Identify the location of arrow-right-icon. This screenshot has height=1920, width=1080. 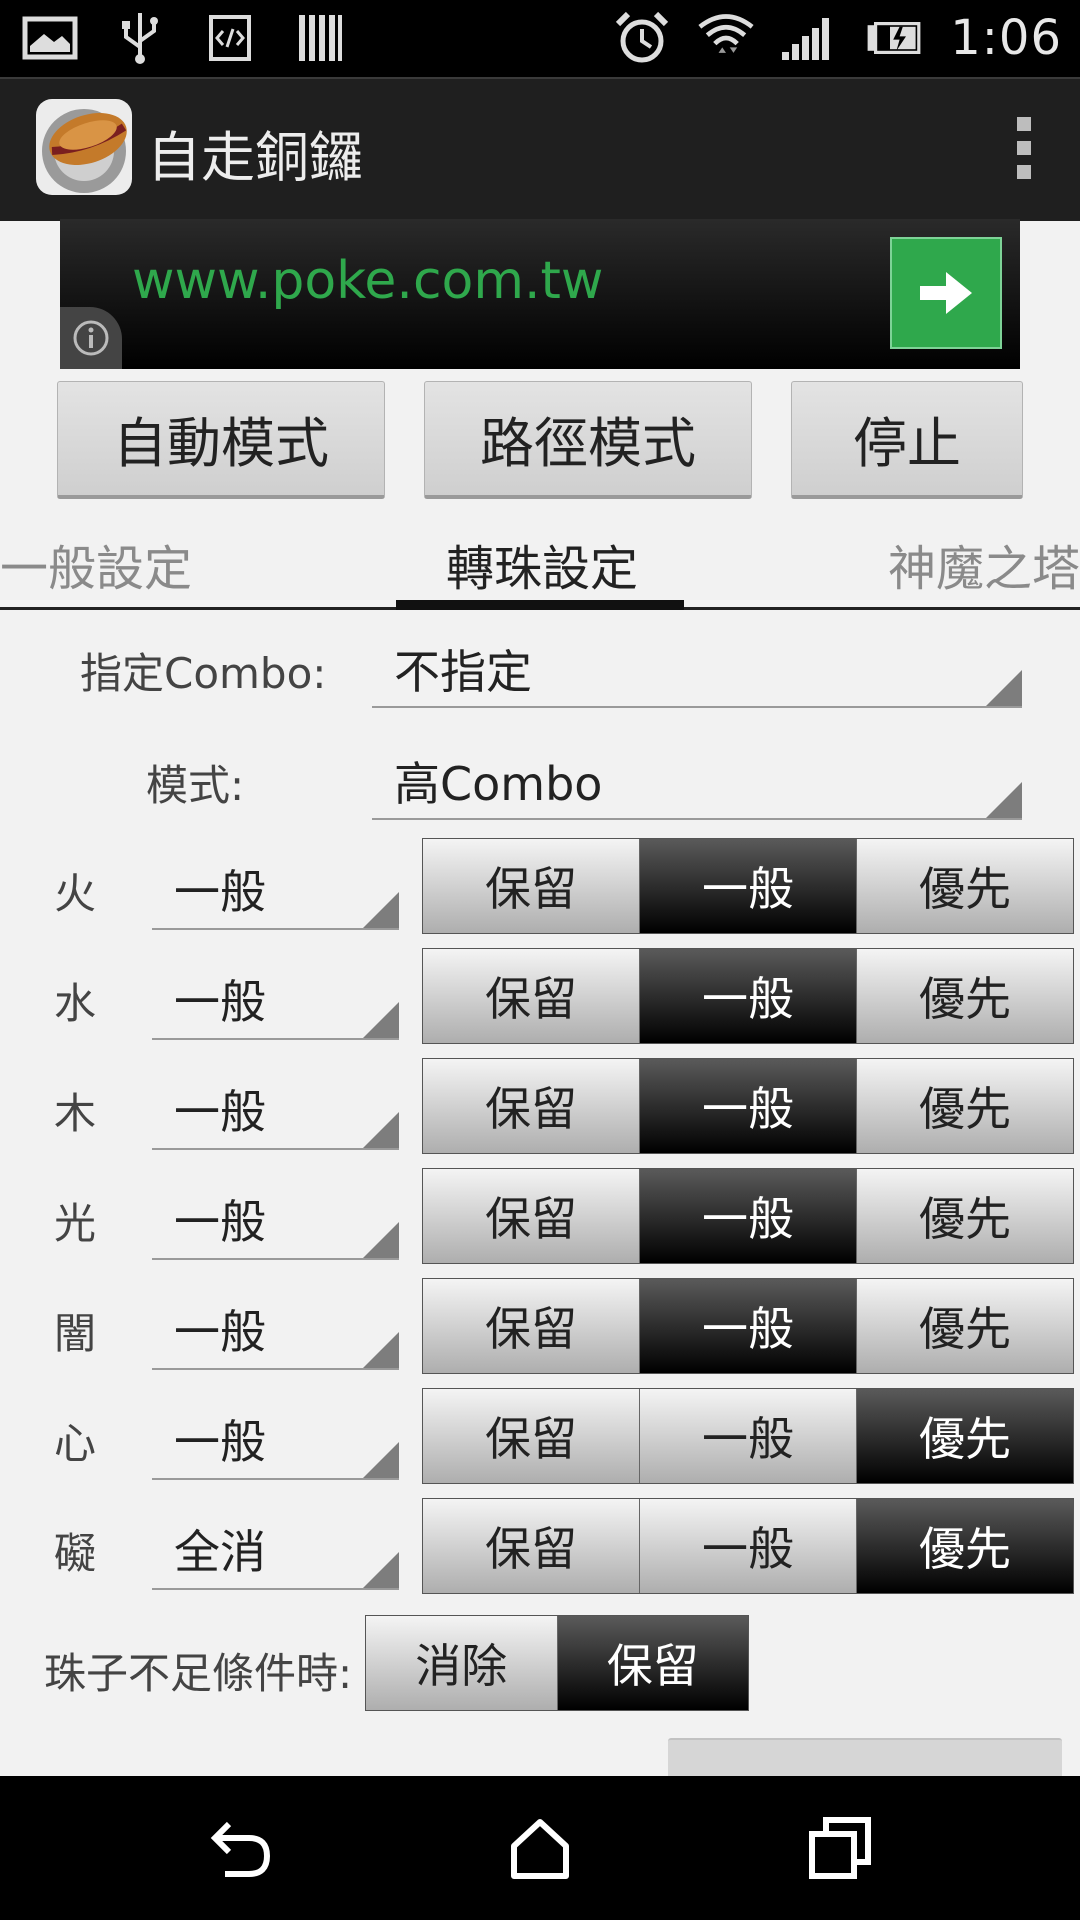
(946, 293).